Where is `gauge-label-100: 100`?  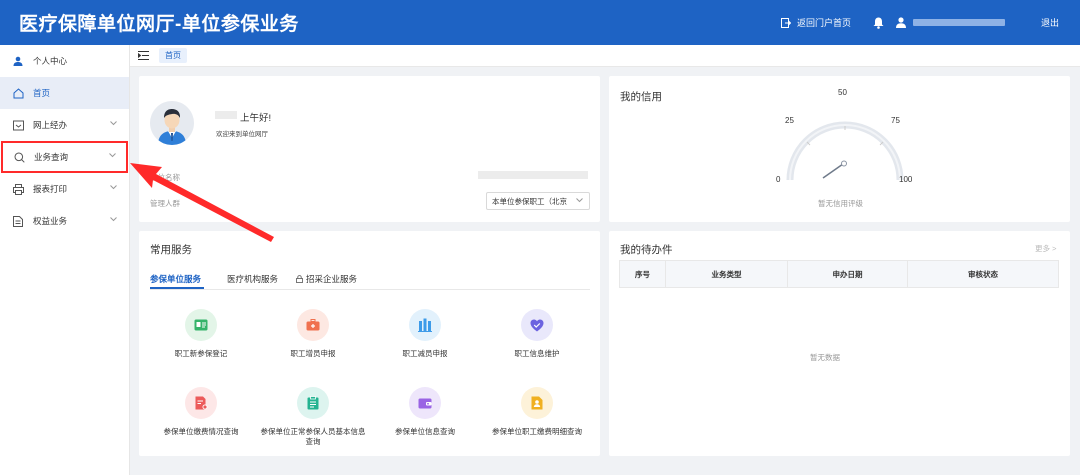
gauge-label-100: 100 is located at coordinates (906, 179).